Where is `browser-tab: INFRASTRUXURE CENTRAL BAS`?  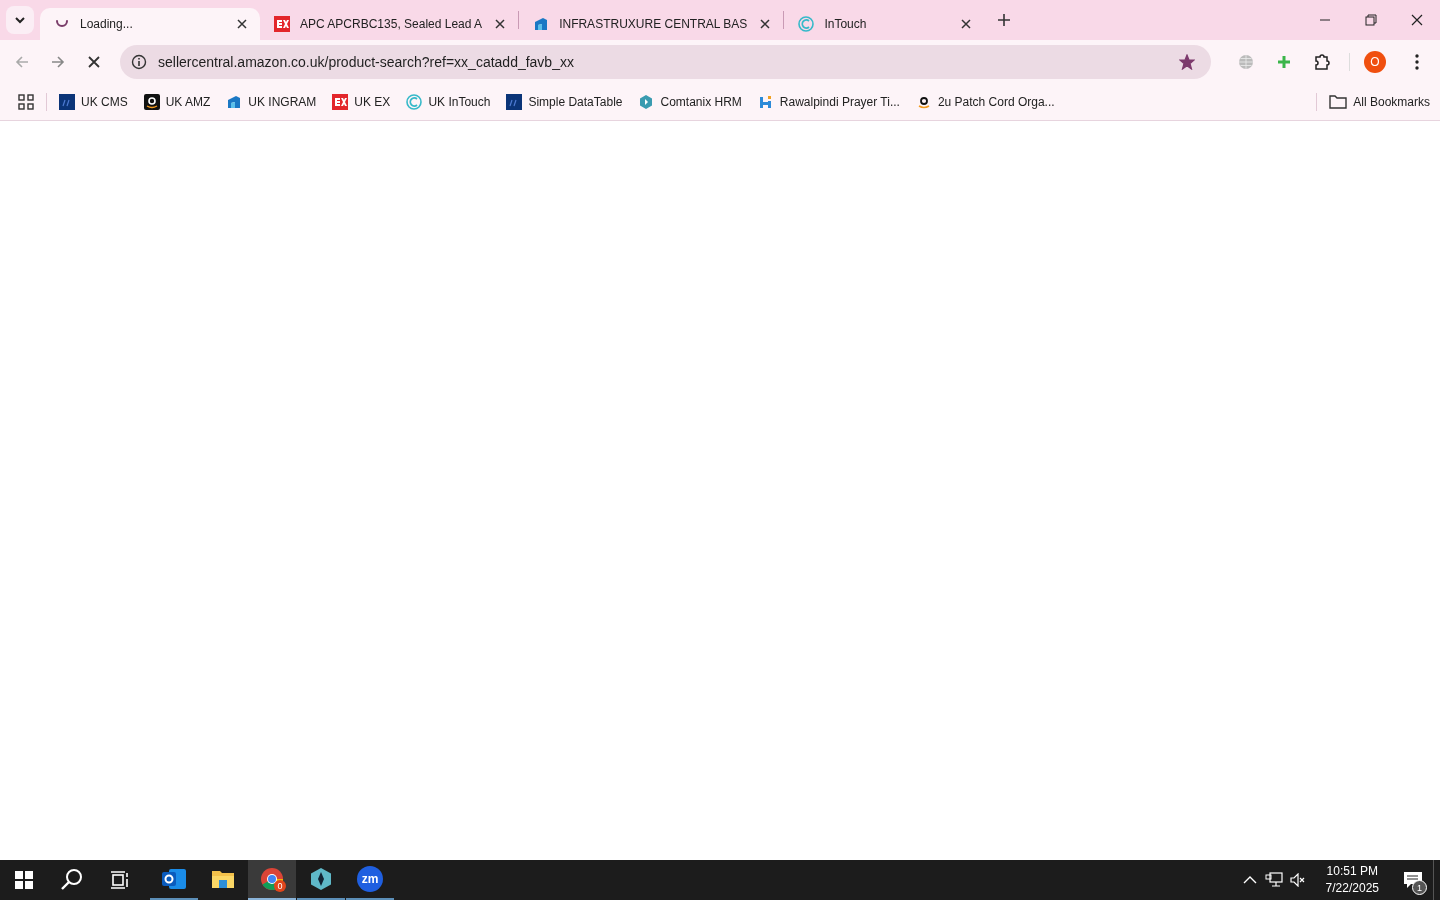 browser-tab: INFRASTRUXURE CENTRAL BAS is located at coordinates (651, 24).